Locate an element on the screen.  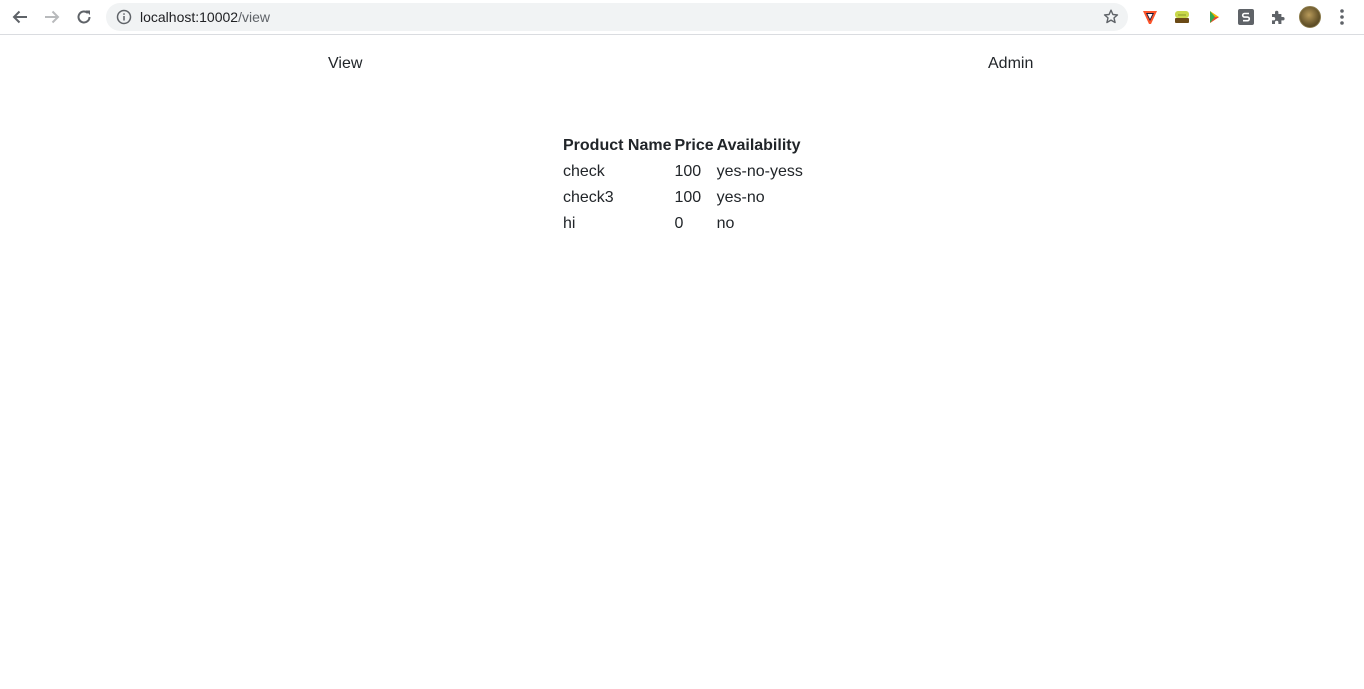
cell-product-name: hi is located at coordinates (569, 223).